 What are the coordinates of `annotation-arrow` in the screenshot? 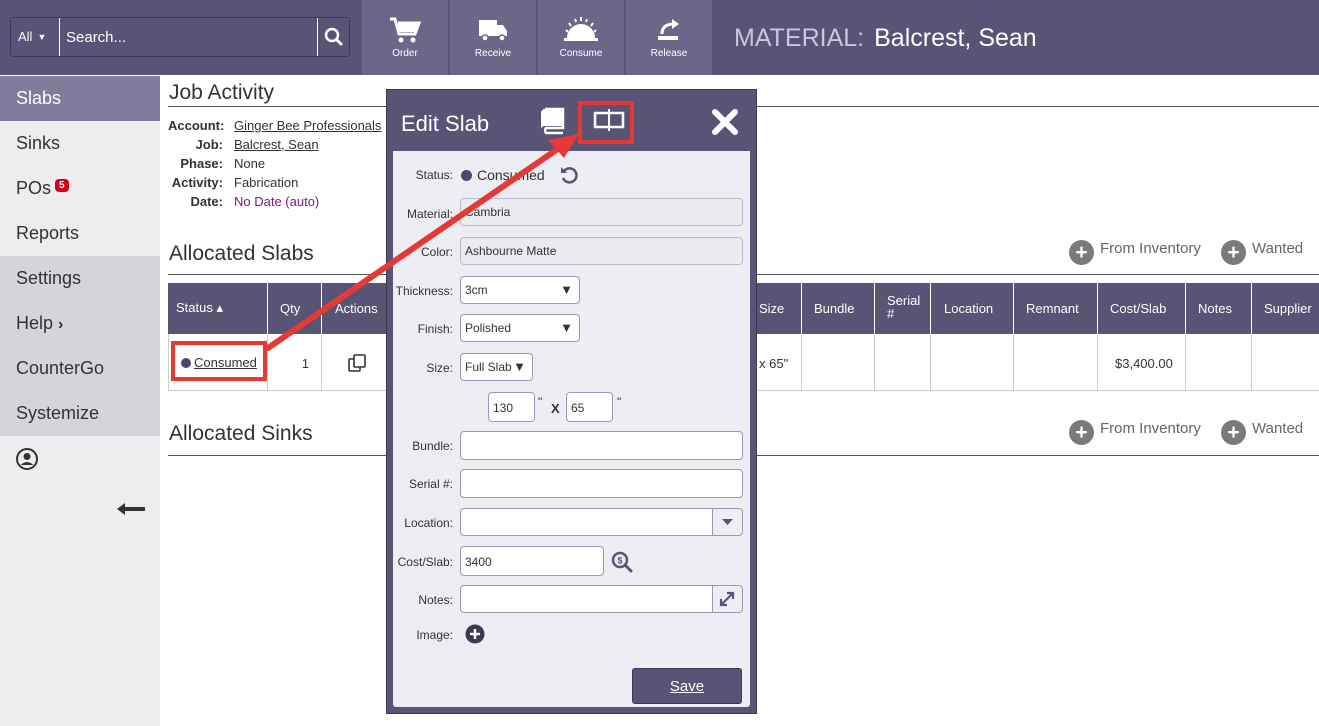 It's located at (422, 242).